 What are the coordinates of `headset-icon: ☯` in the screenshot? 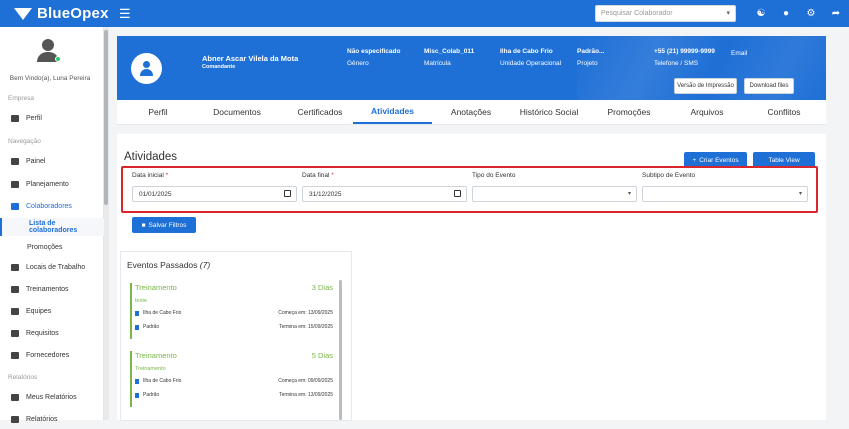 It's located at (761, 13).